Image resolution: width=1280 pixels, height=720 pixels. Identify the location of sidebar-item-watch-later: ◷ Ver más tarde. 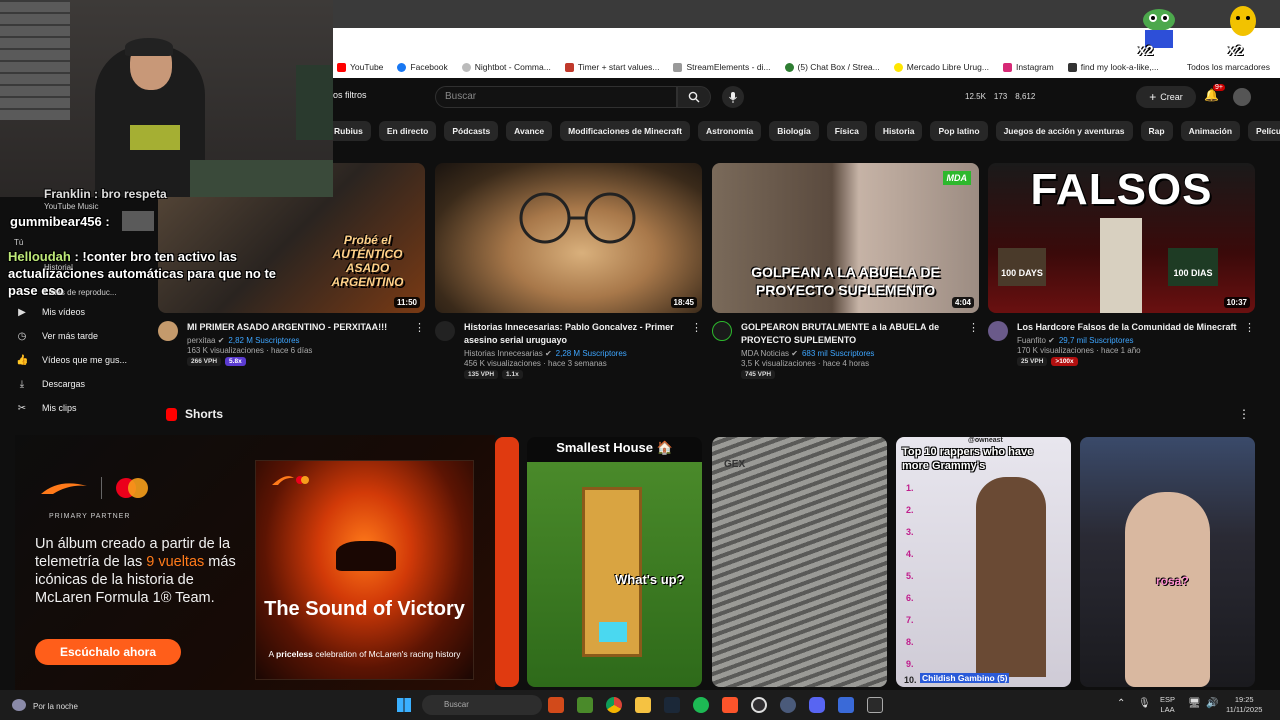
(77, 336).